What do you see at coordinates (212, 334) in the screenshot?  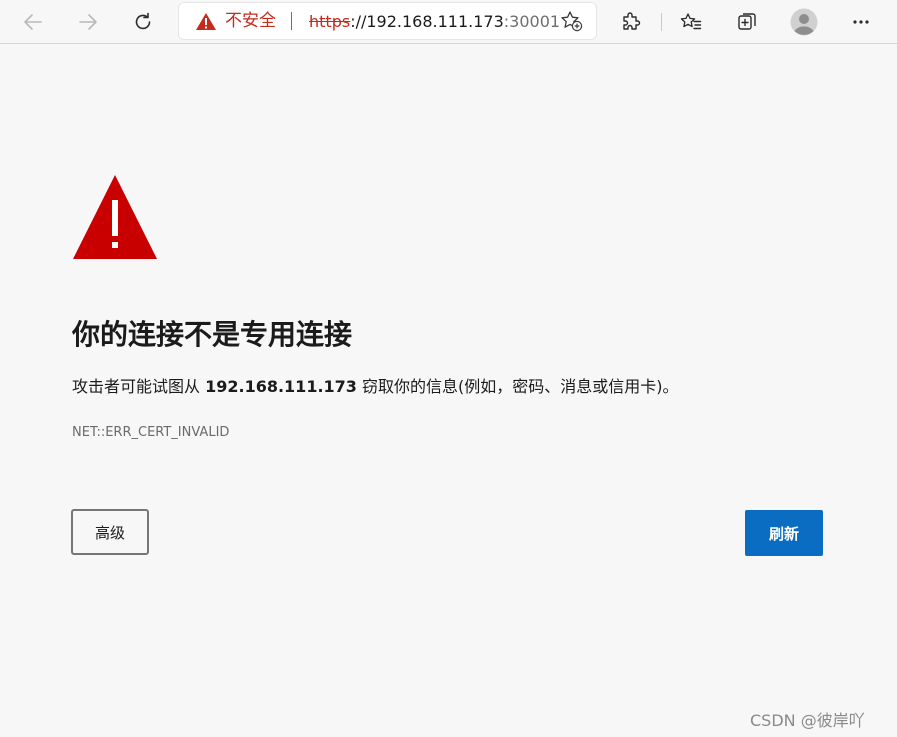 I see `page-title: 你的连接不是专用连接` at bounding box center [212, 334].